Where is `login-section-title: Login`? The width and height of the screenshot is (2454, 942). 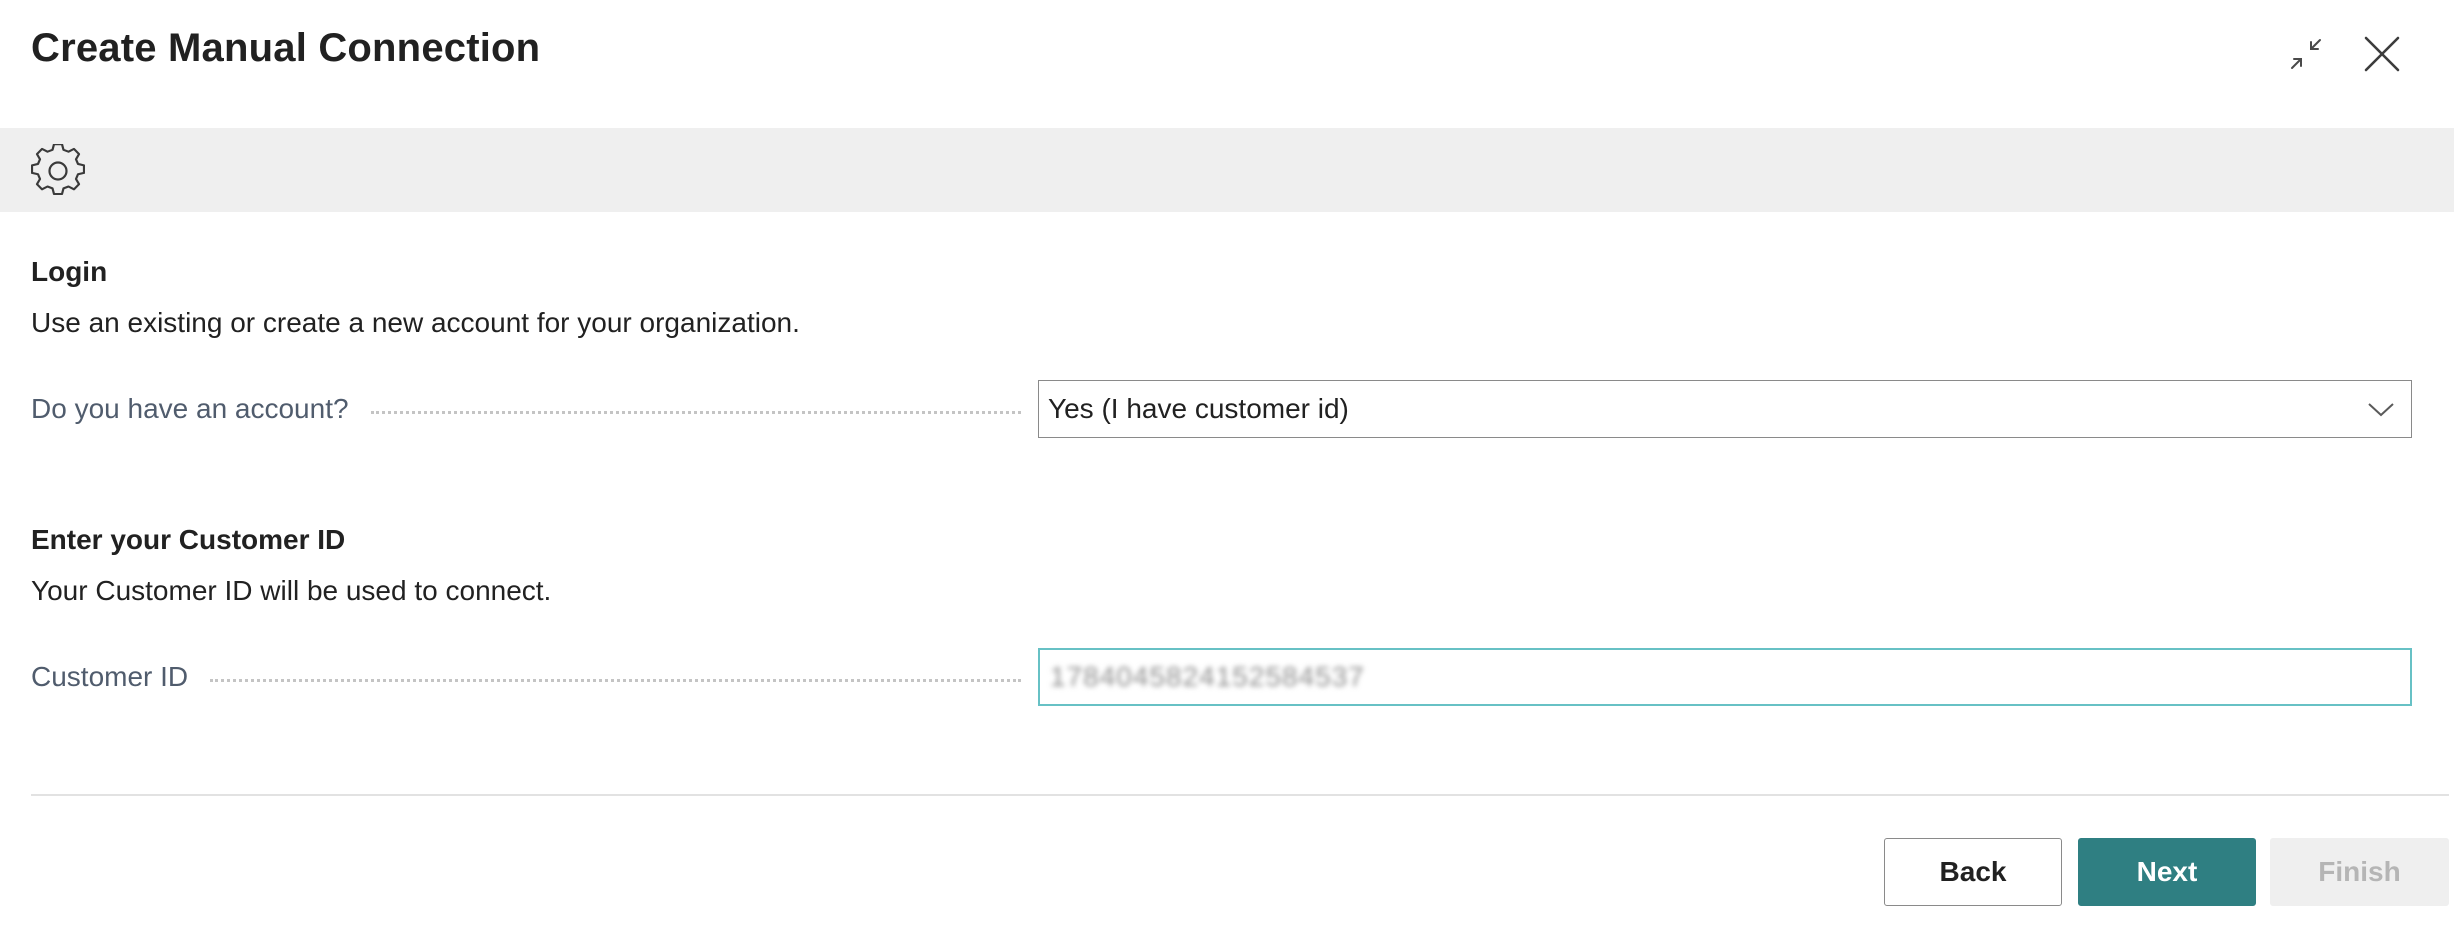
login-section-title: Login is located at coordinates (69, 271).